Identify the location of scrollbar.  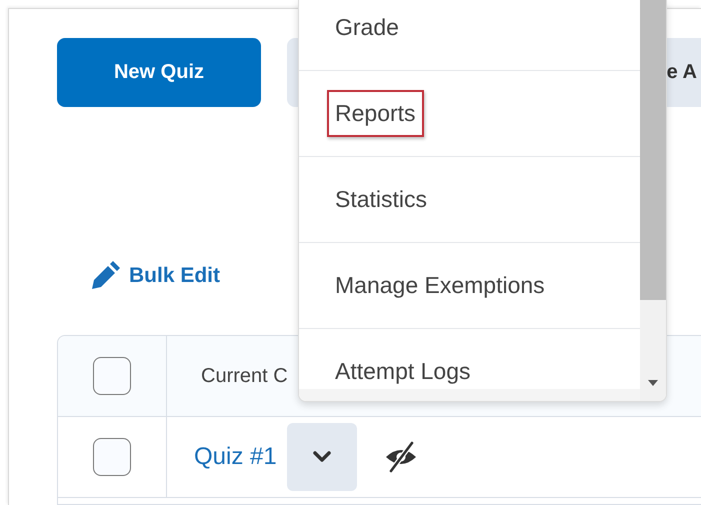
(653, 200).